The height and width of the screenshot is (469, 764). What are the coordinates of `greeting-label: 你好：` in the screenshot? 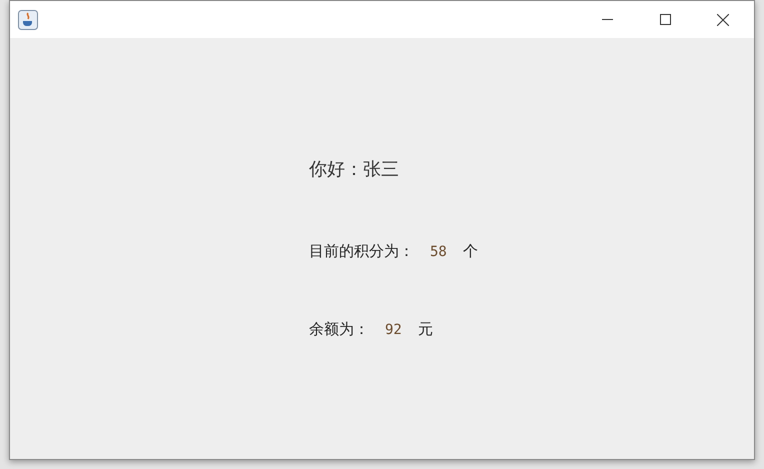 It's located at (336, 170).